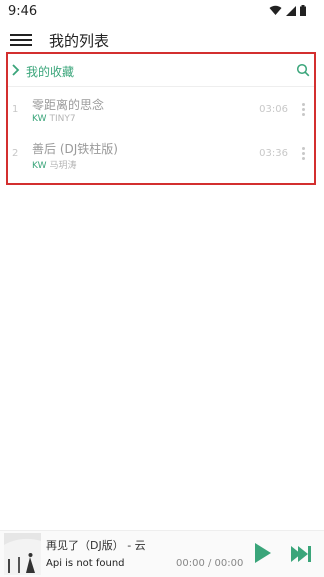 The height and width of the screenshot is (577, 324). Describe the element at coordinates (161, 86) in the screenshot. I see `divider` at that location.